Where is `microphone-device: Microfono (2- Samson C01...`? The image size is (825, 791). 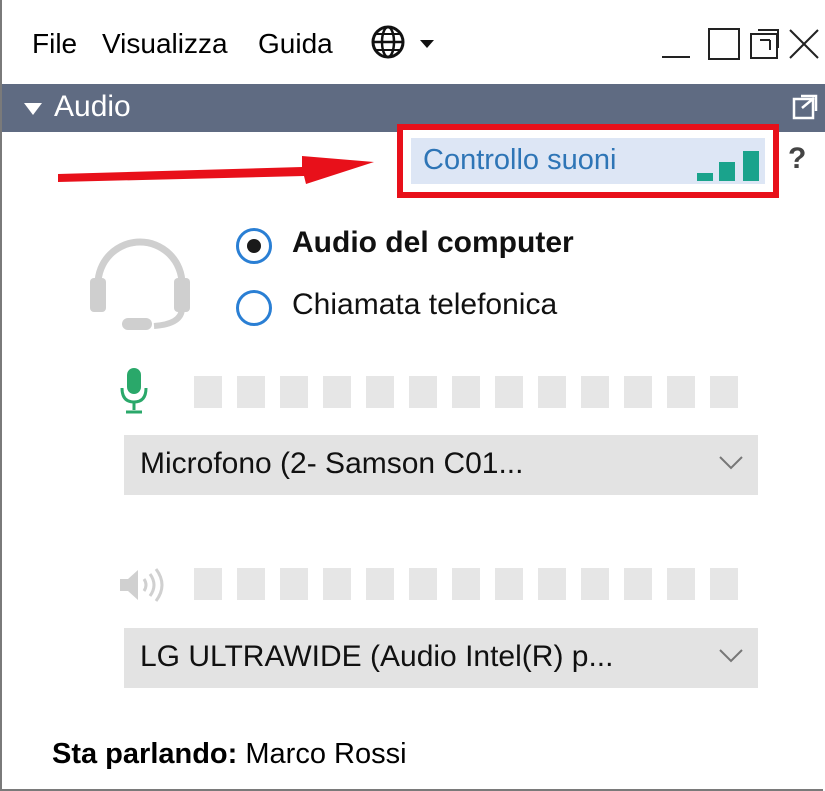 microphone-device: Microfono (2- Samson C01... is located at coordinates (332, 463).